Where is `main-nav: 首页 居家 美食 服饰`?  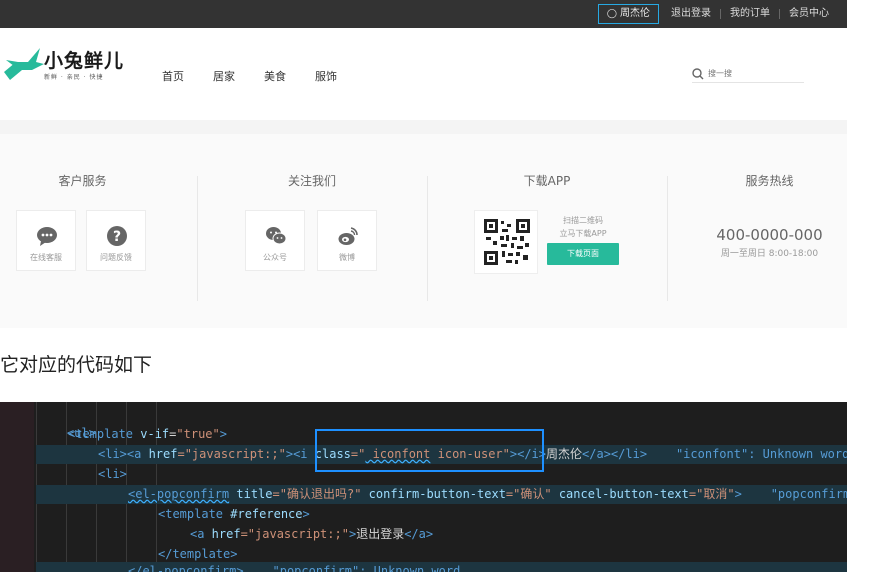 main-nav: 首页 居家 美食 服饰 is located at coordinates (264, 76).